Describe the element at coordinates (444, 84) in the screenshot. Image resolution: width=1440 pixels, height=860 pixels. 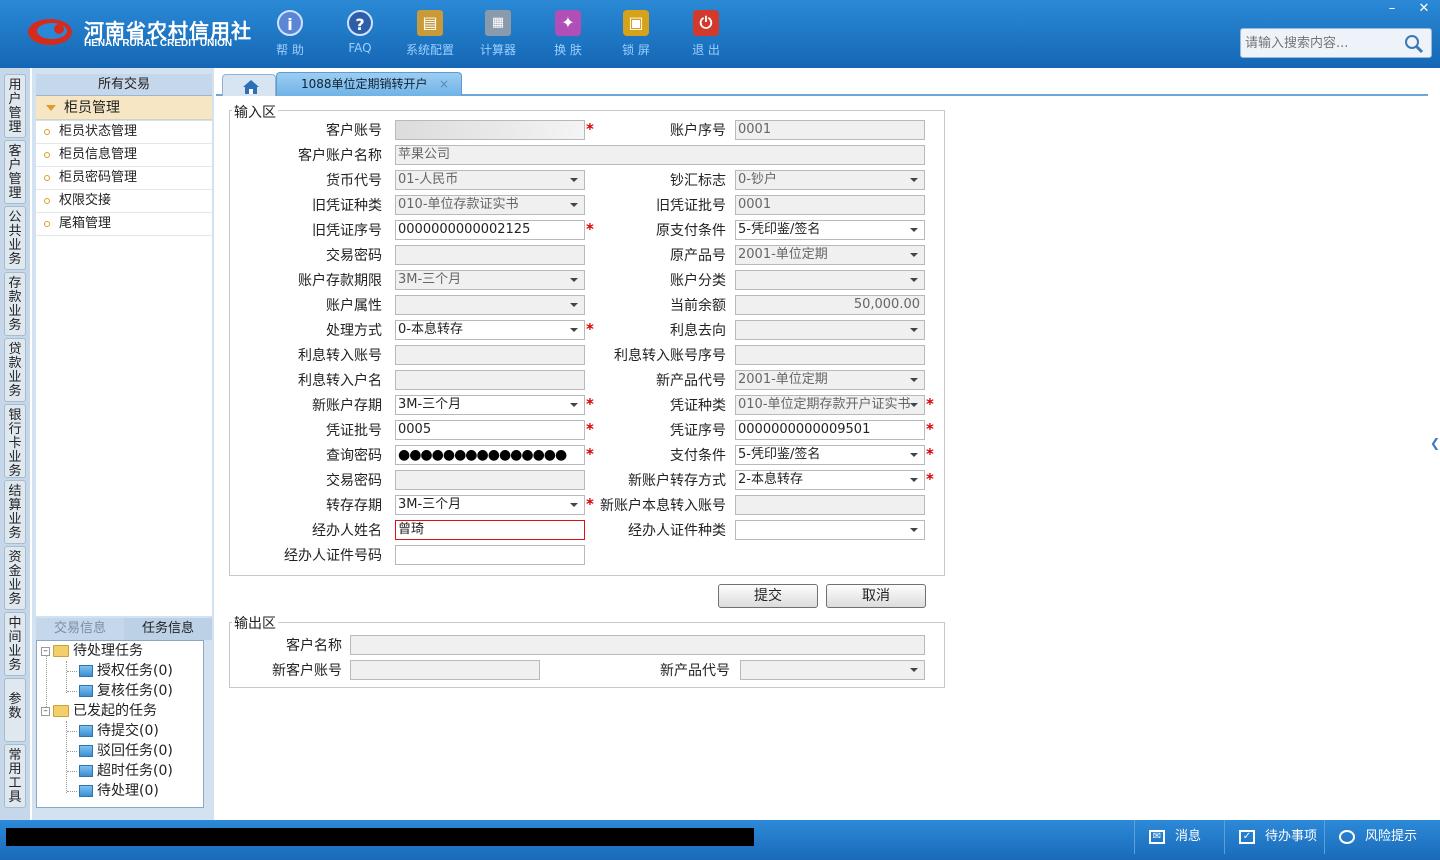
I see `tab-close-icon: ×` at that location.